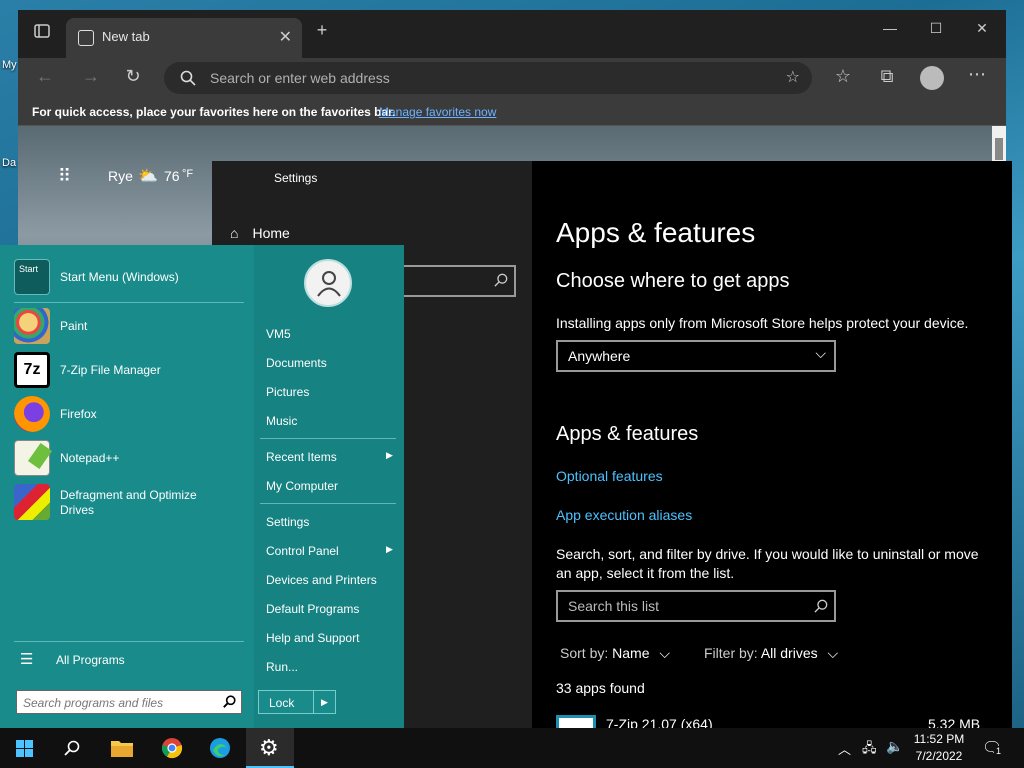 This screenshot has width=1024, height=768. I want to click on help-support-link: Help and Support, so click(312, 638).